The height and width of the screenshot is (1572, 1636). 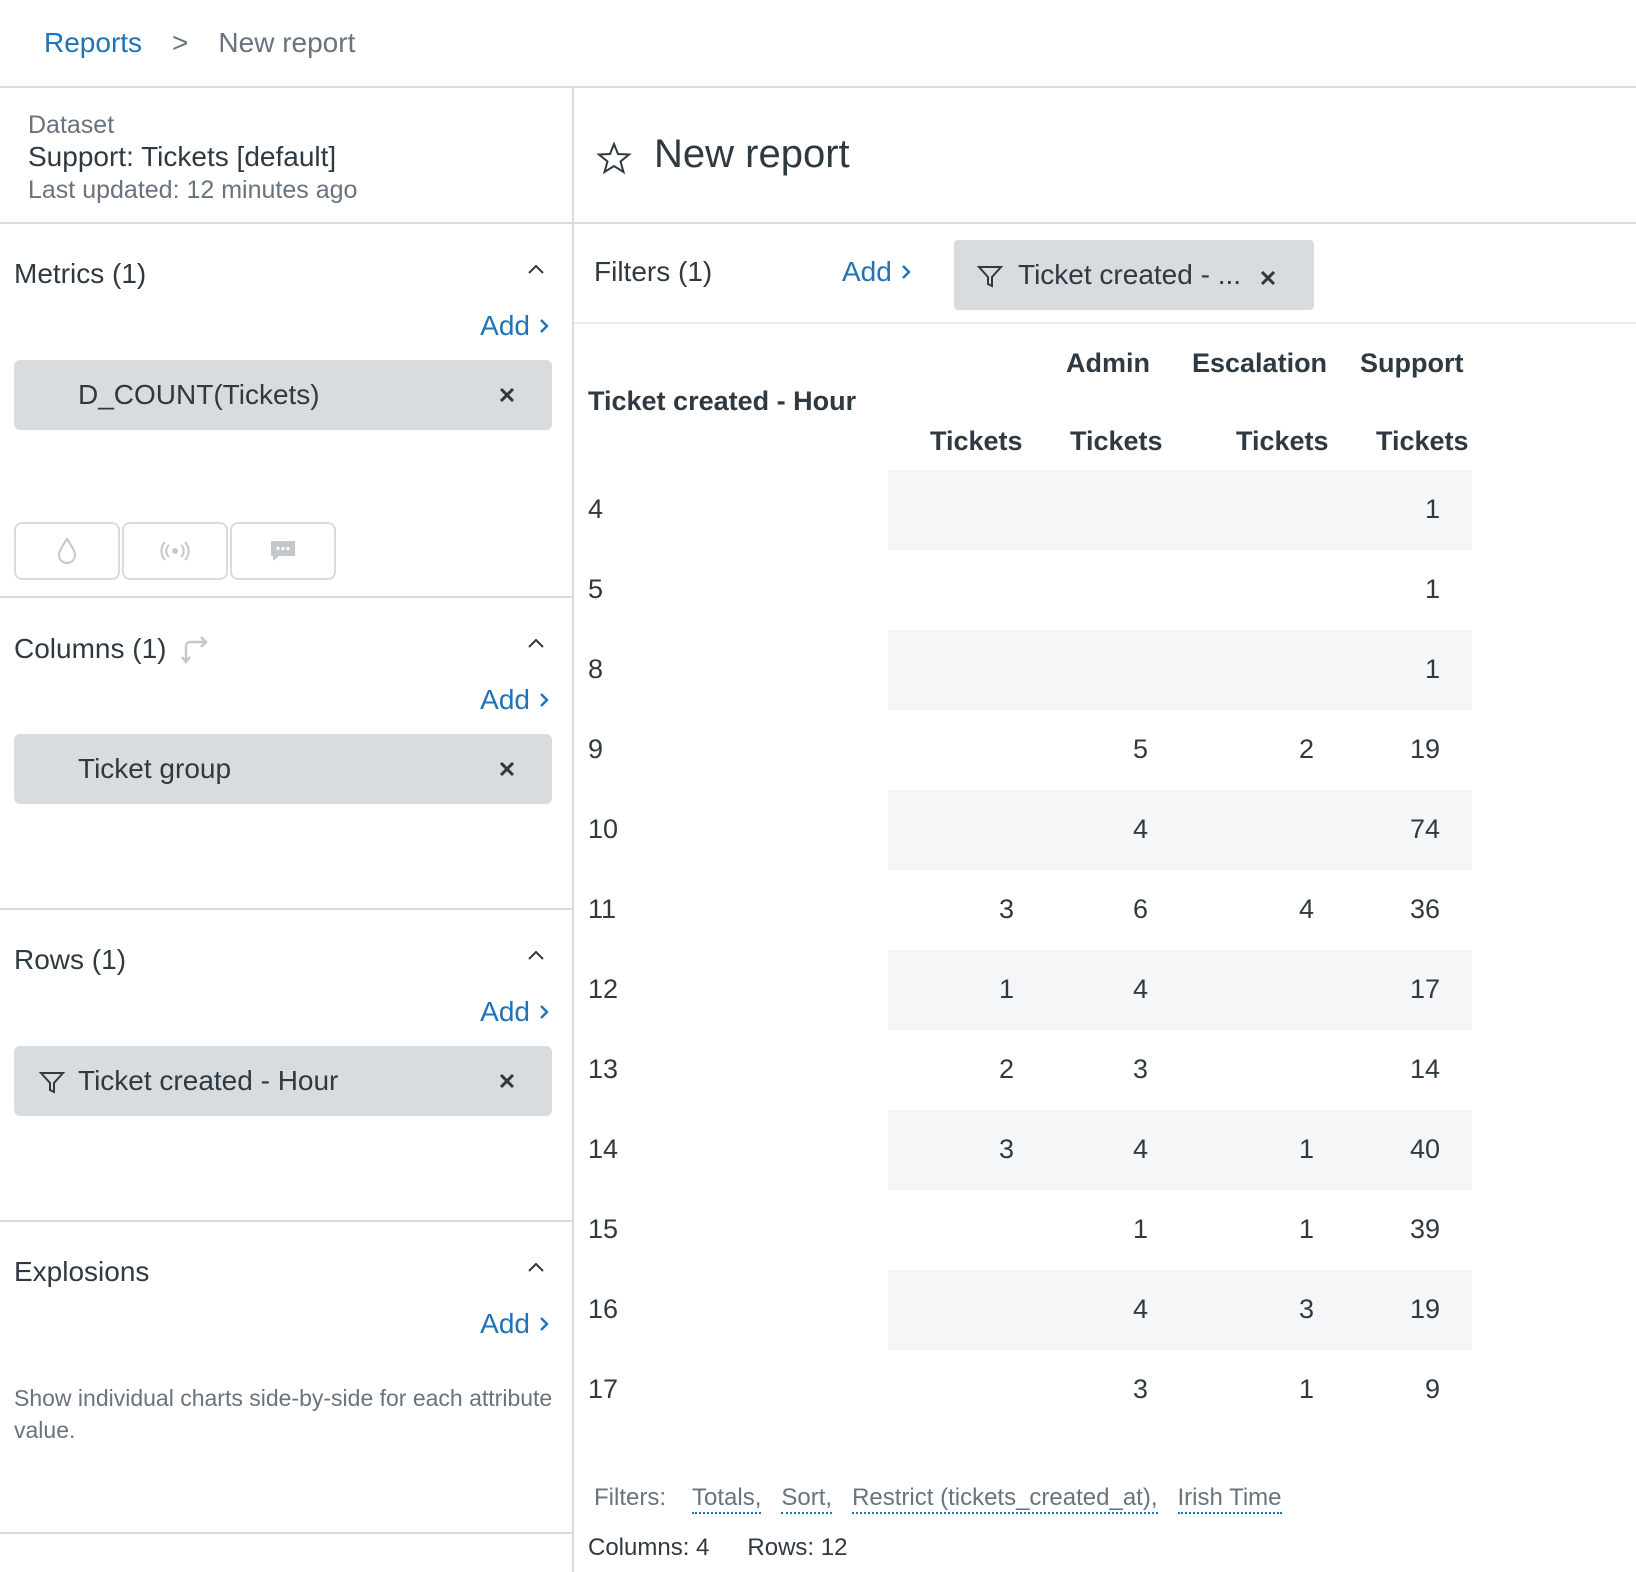 What do you see at coordinates (155, 768) in the screenshot?
I see `column-pill-label: Ticket group` at bounding box center [155, 768].